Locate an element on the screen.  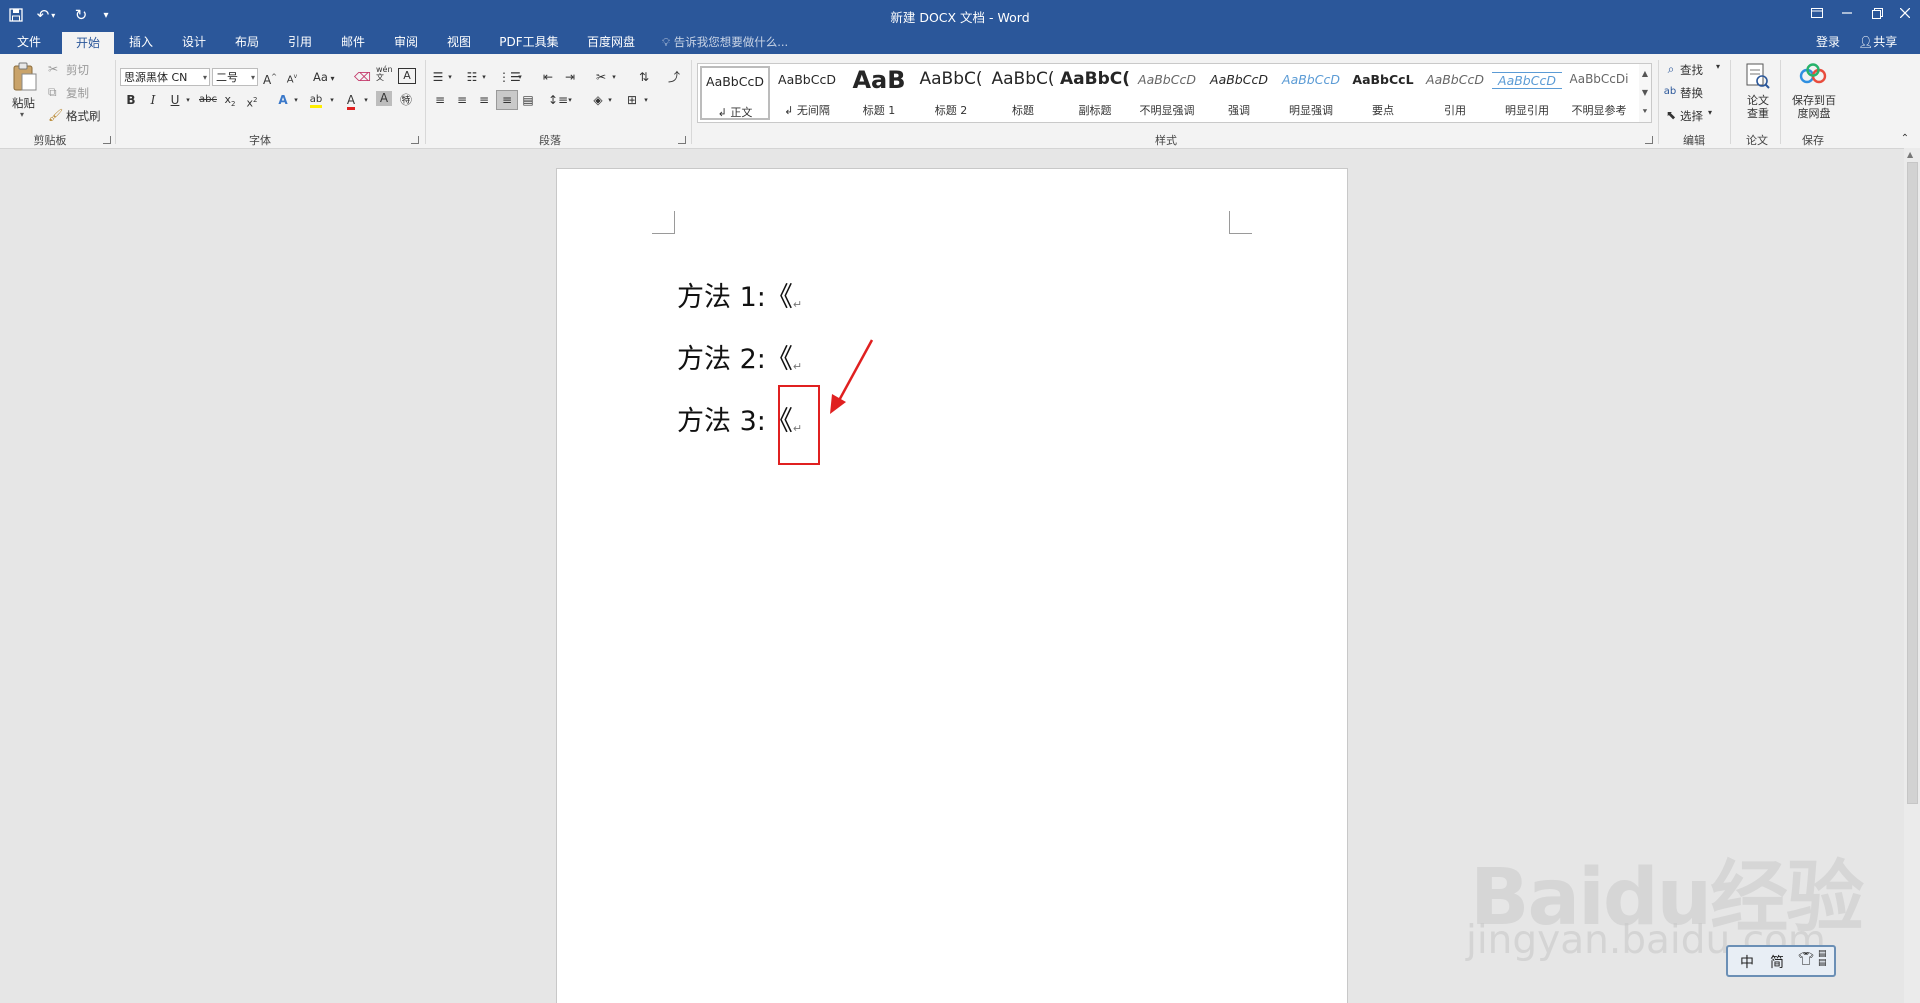
scroll-up-icon: ▲ is located at coordinates (1910, 154).